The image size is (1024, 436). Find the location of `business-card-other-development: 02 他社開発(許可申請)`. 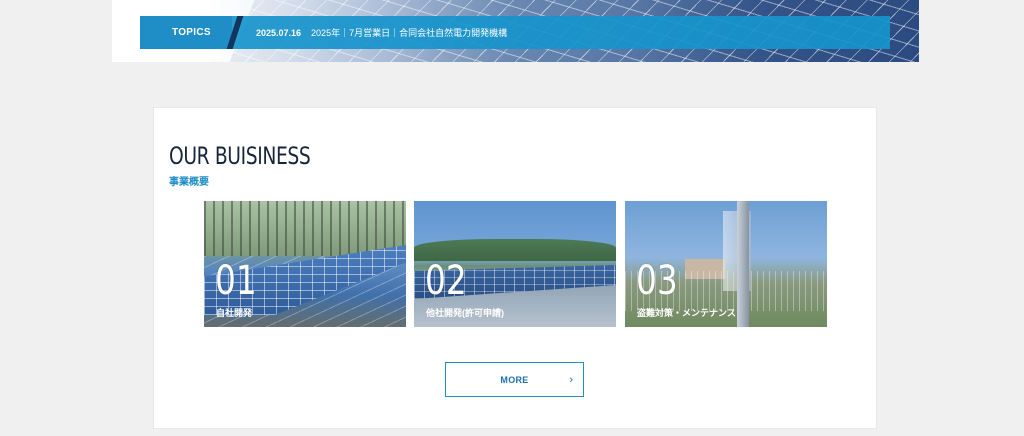

business-card-other-development: 02 他社開発(許可申請) is located at coordinates (515, 264).